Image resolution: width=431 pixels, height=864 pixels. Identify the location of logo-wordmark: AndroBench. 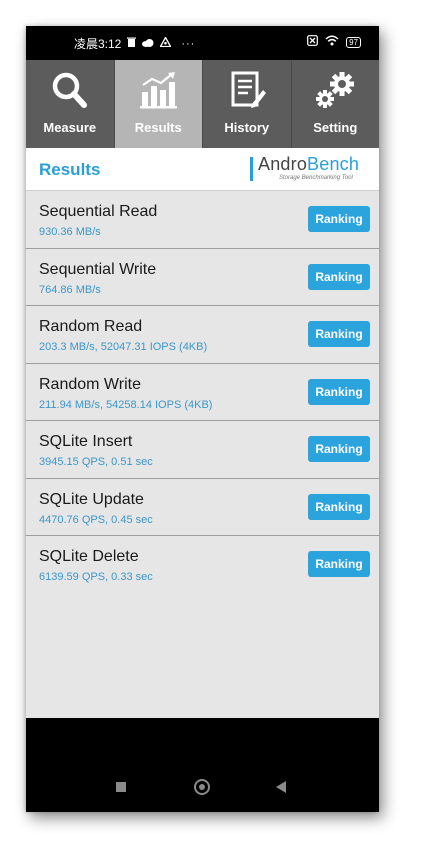
(308, 164).